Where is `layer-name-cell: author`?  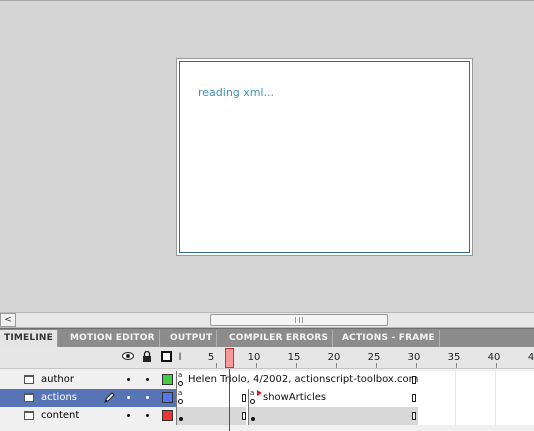
layer-name-cell: author is located at coordinates (88, 380).